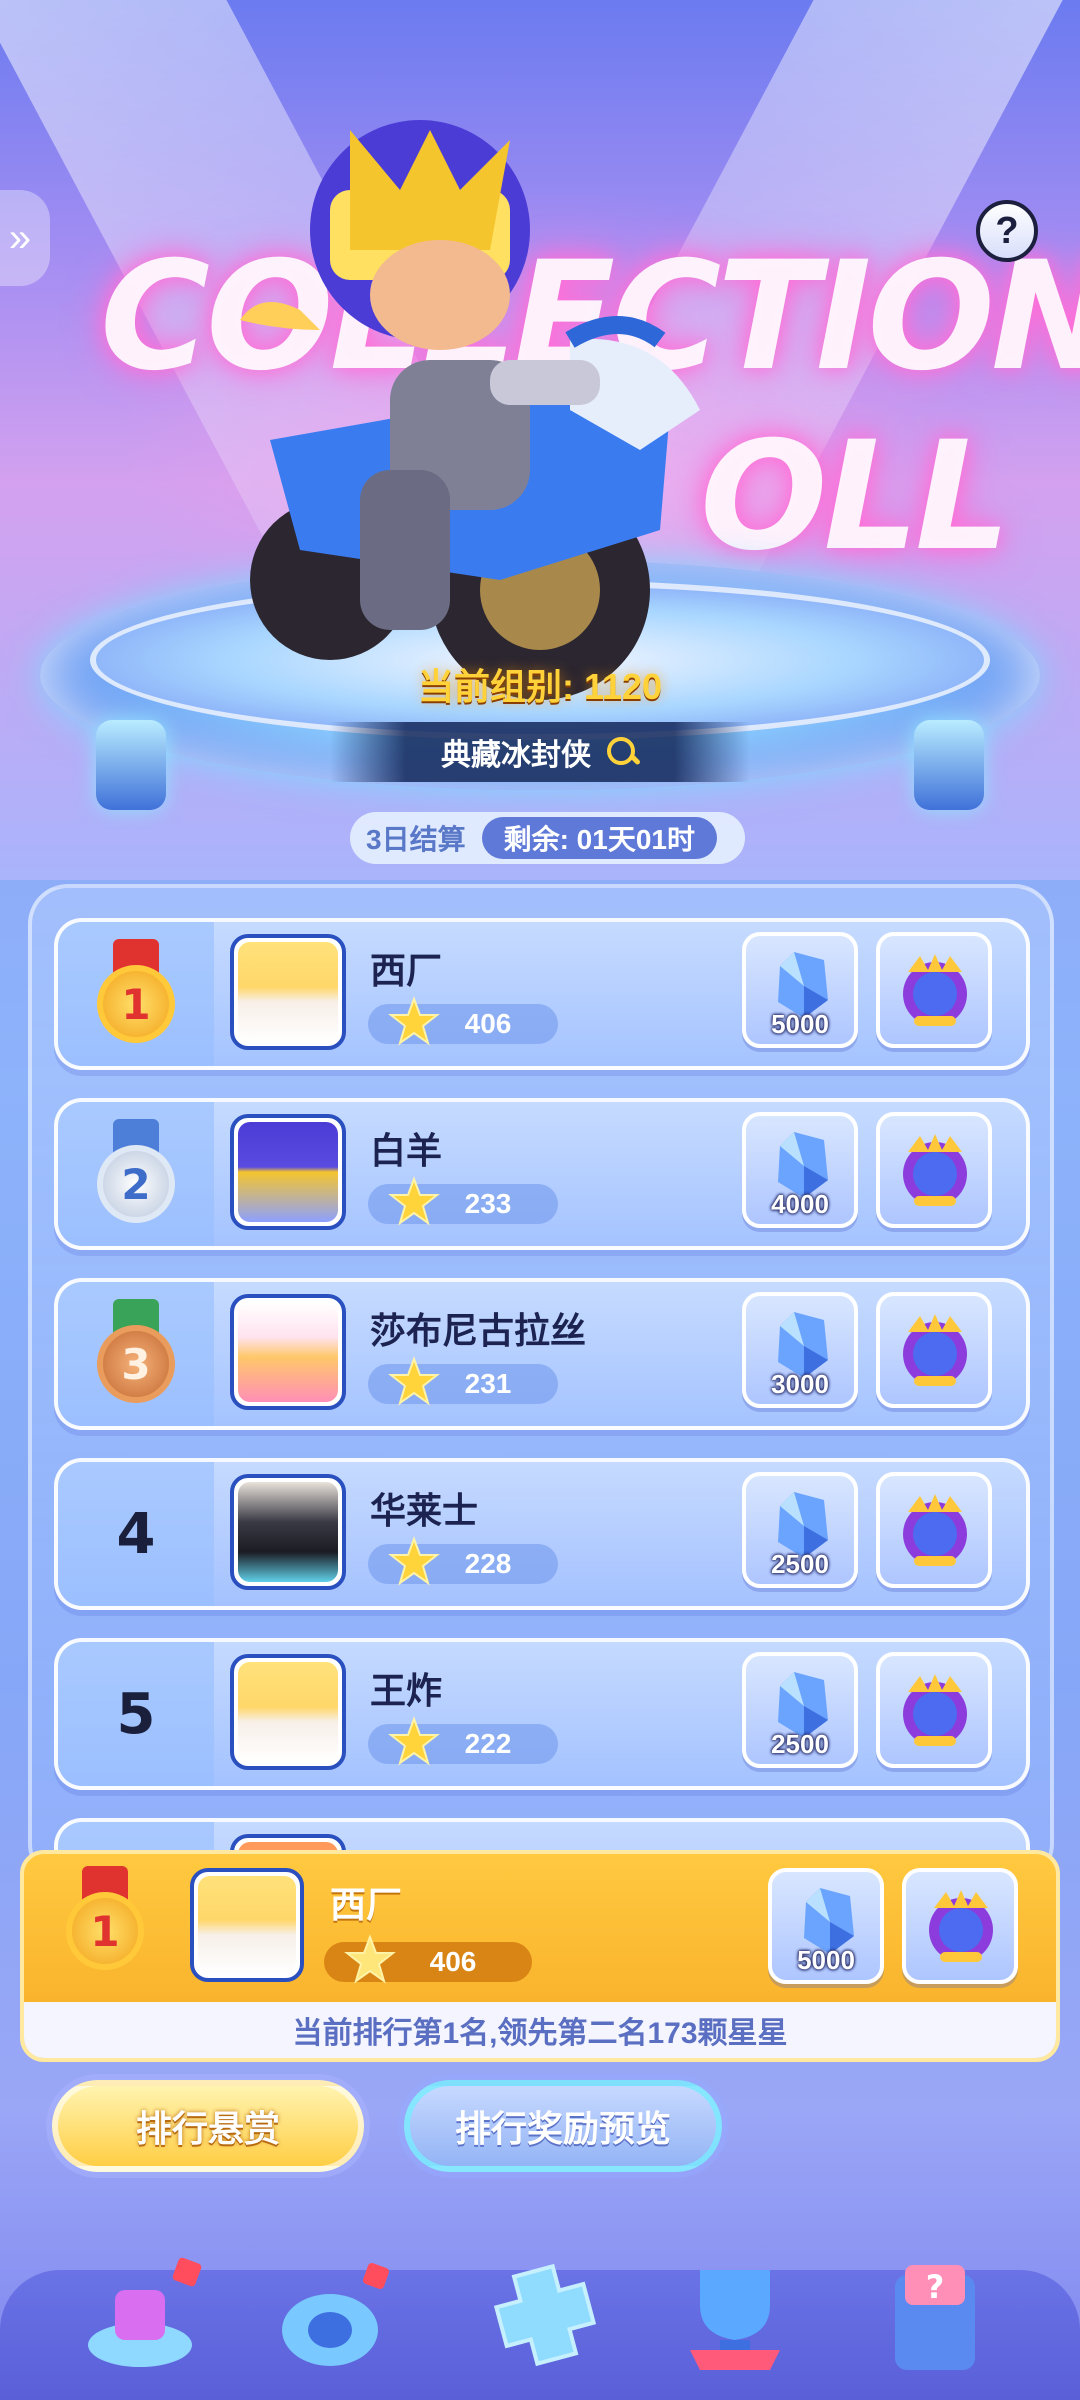 The image size is (1080, 2400). Describe the element at coordinates (463, 1021) in the screenshot. I see `star-score: 406` at that location.